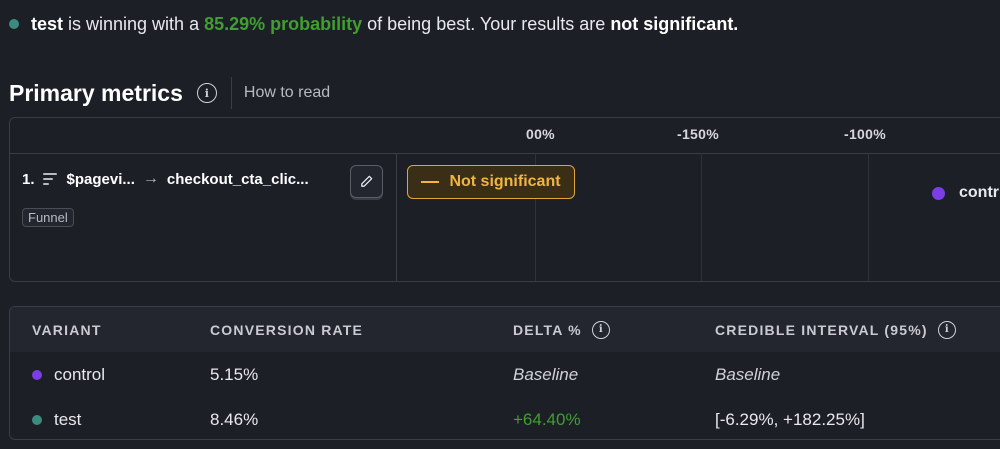 The image size is (1000, 449). I want to click on variant-name: control, so click(80, 374).